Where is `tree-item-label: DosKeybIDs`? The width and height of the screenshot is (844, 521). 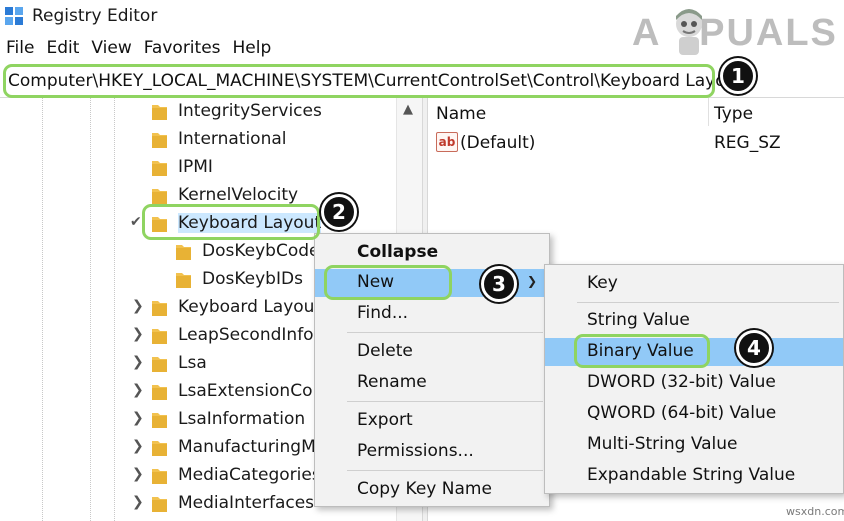 tree-item-label: DosKeybIDs is located at coordinates (252, 279).